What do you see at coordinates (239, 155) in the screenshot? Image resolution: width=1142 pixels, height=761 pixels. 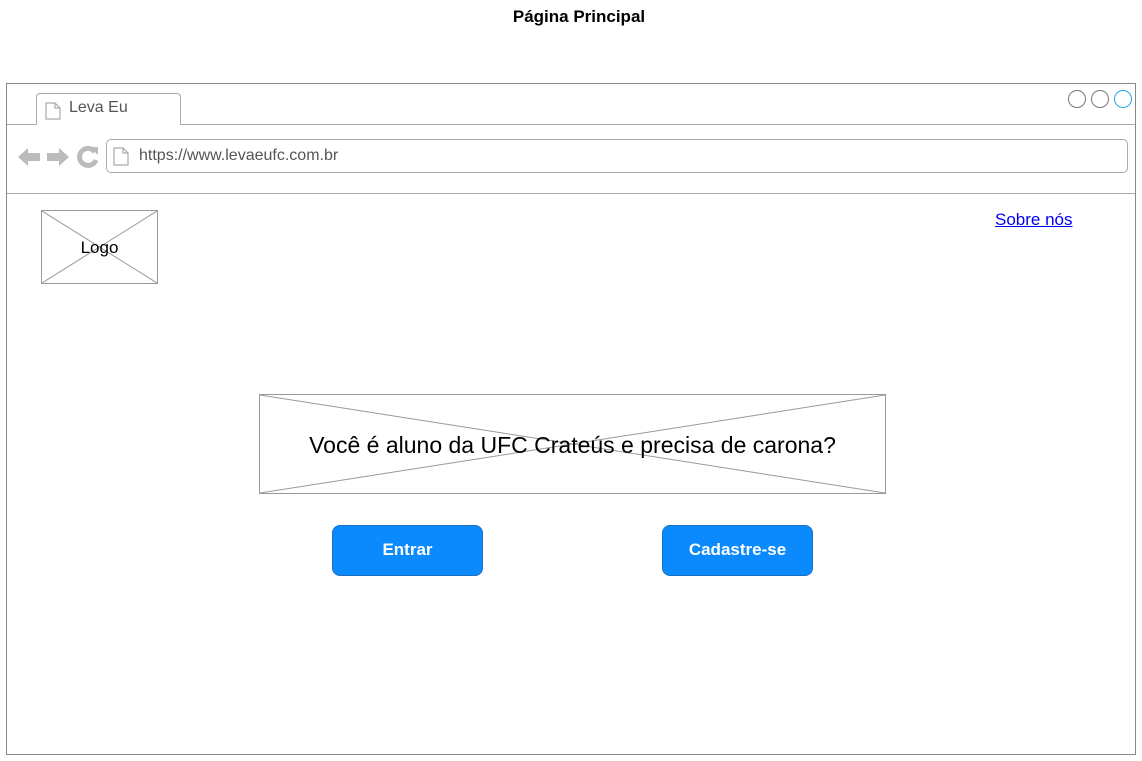 I see `url-text: https://www.levaeufc.com.br` at bounding box center [239, 155].